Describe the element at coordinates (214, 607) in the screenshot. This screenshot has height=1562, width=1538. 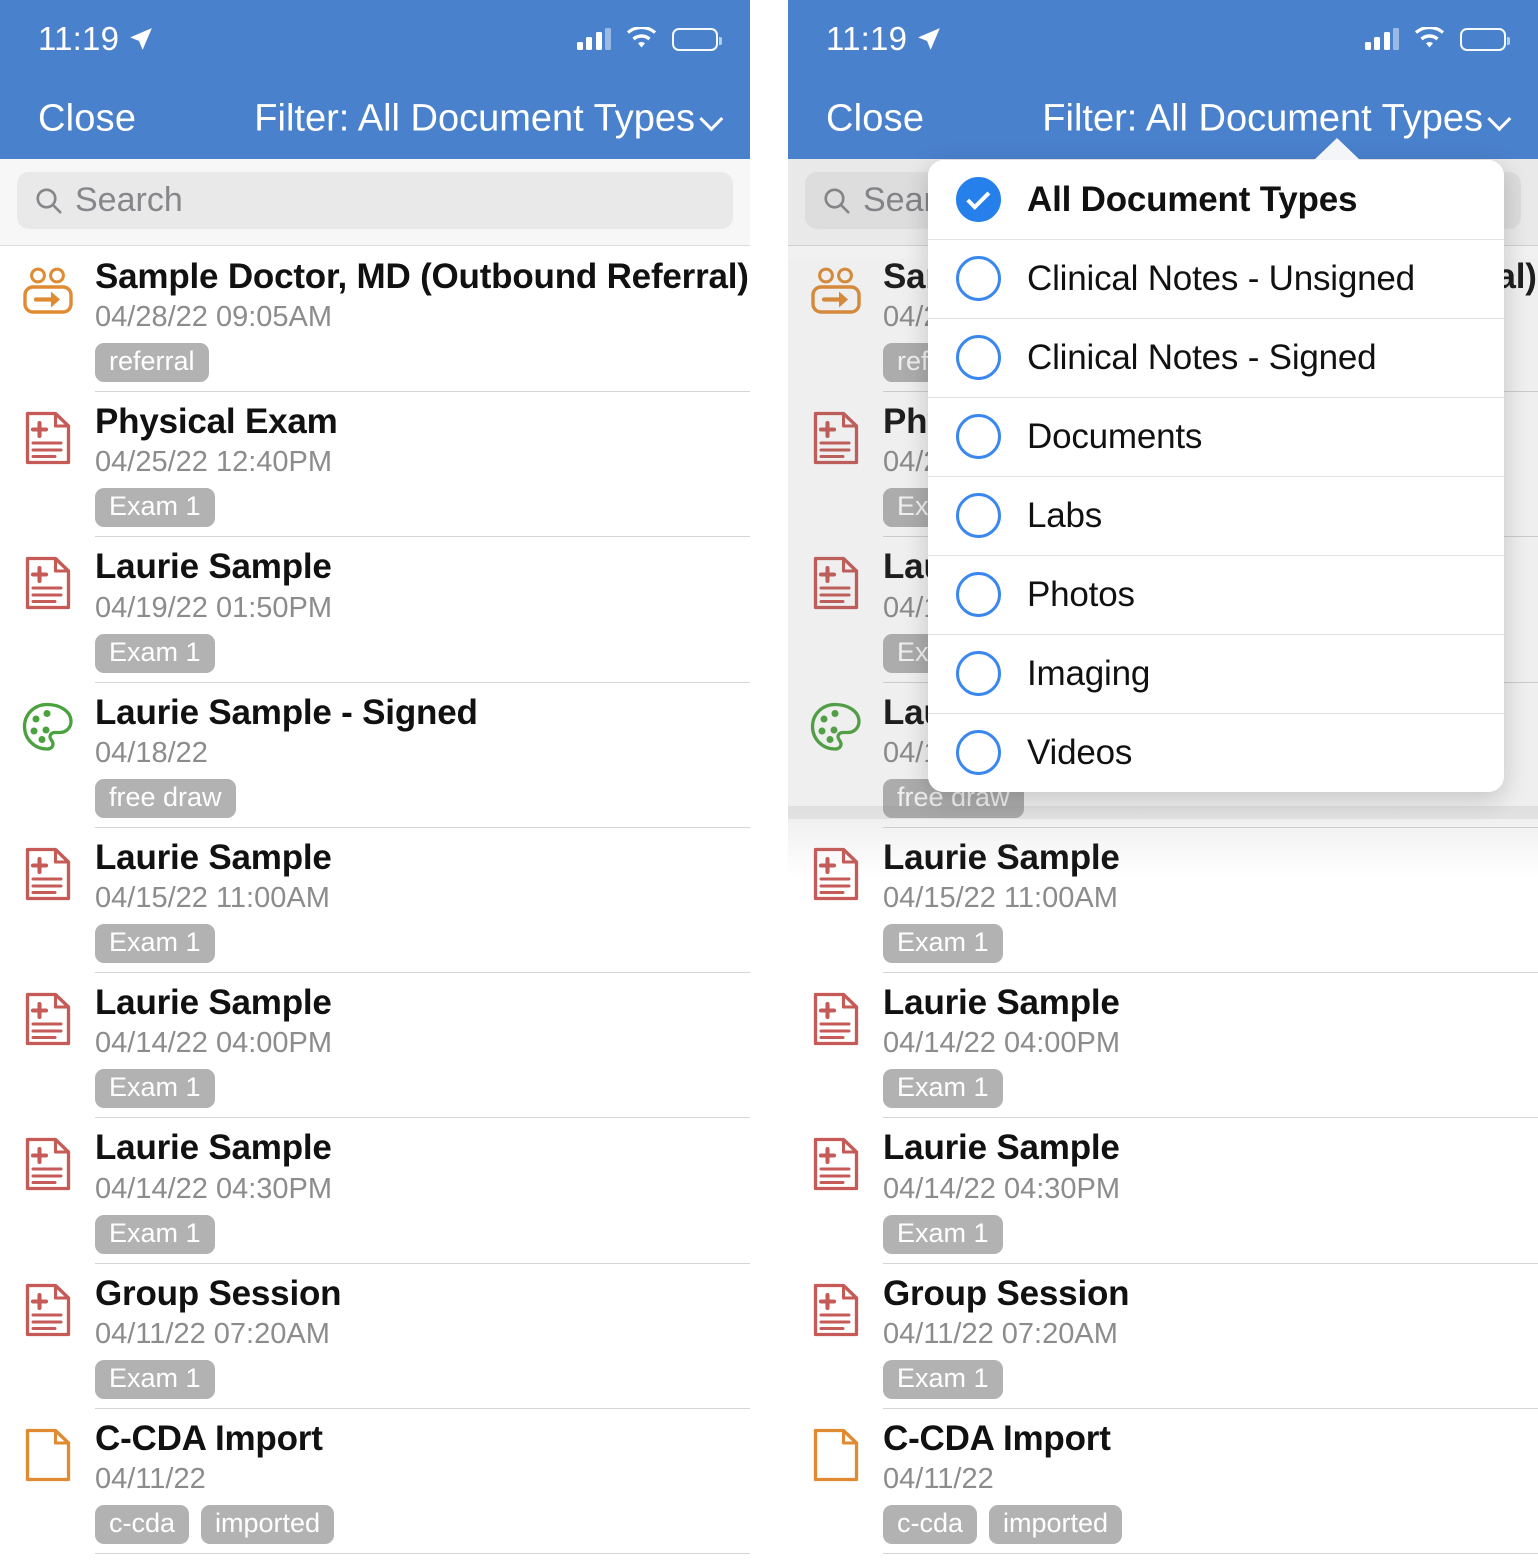
I see `list-item-date: 04/19/22 01:50PM` at that location.